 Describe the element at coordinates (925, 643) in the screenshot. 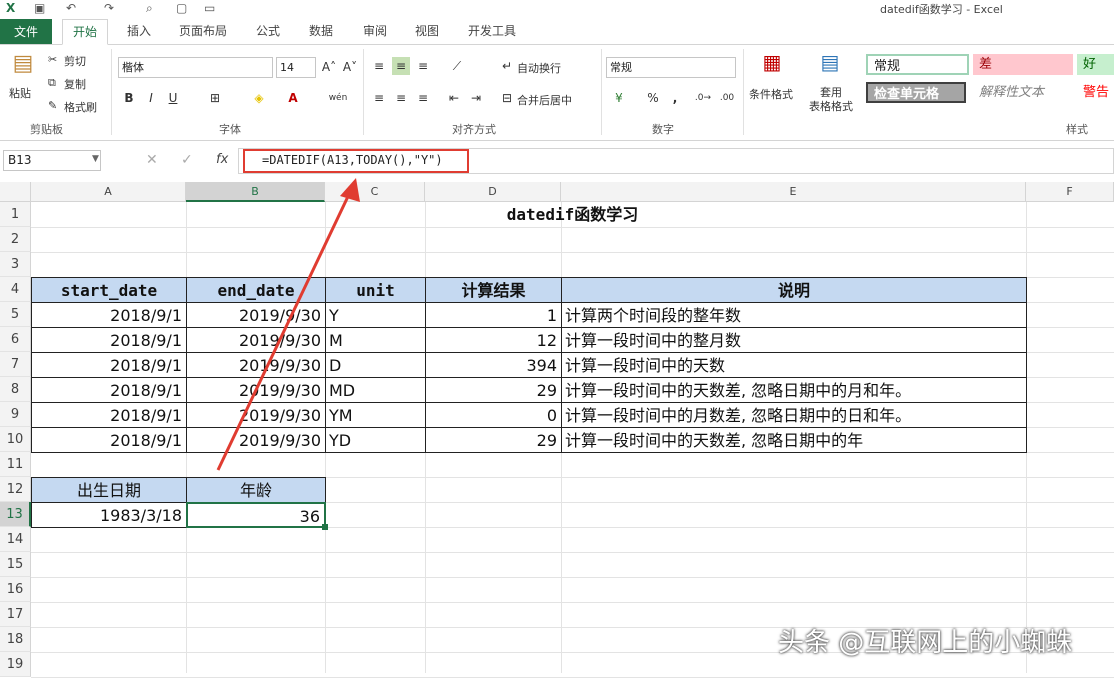

I see `watermark-text: 头条 @互联网上的小蜘蛛` at that location.